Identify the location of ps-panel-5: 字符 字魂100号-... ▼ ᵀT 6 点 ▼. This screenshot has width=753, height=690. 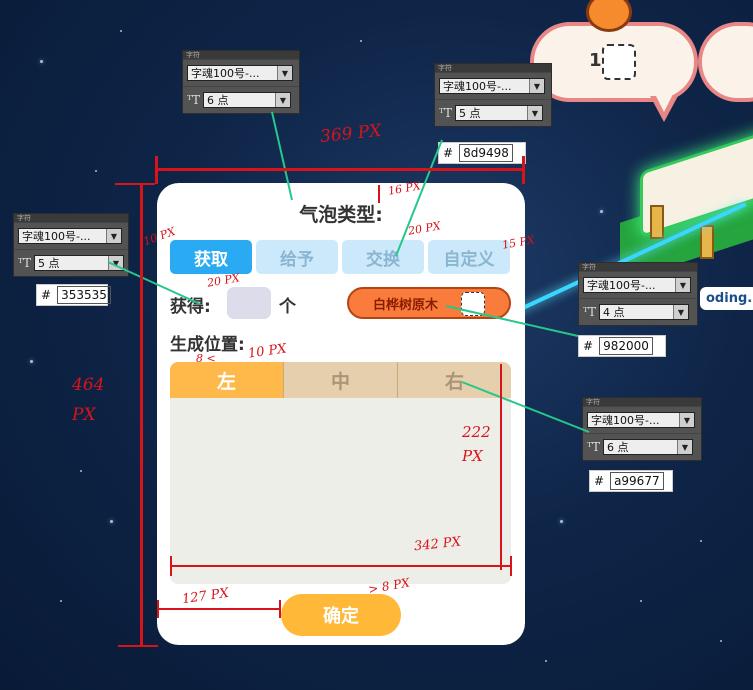
(642, 429).